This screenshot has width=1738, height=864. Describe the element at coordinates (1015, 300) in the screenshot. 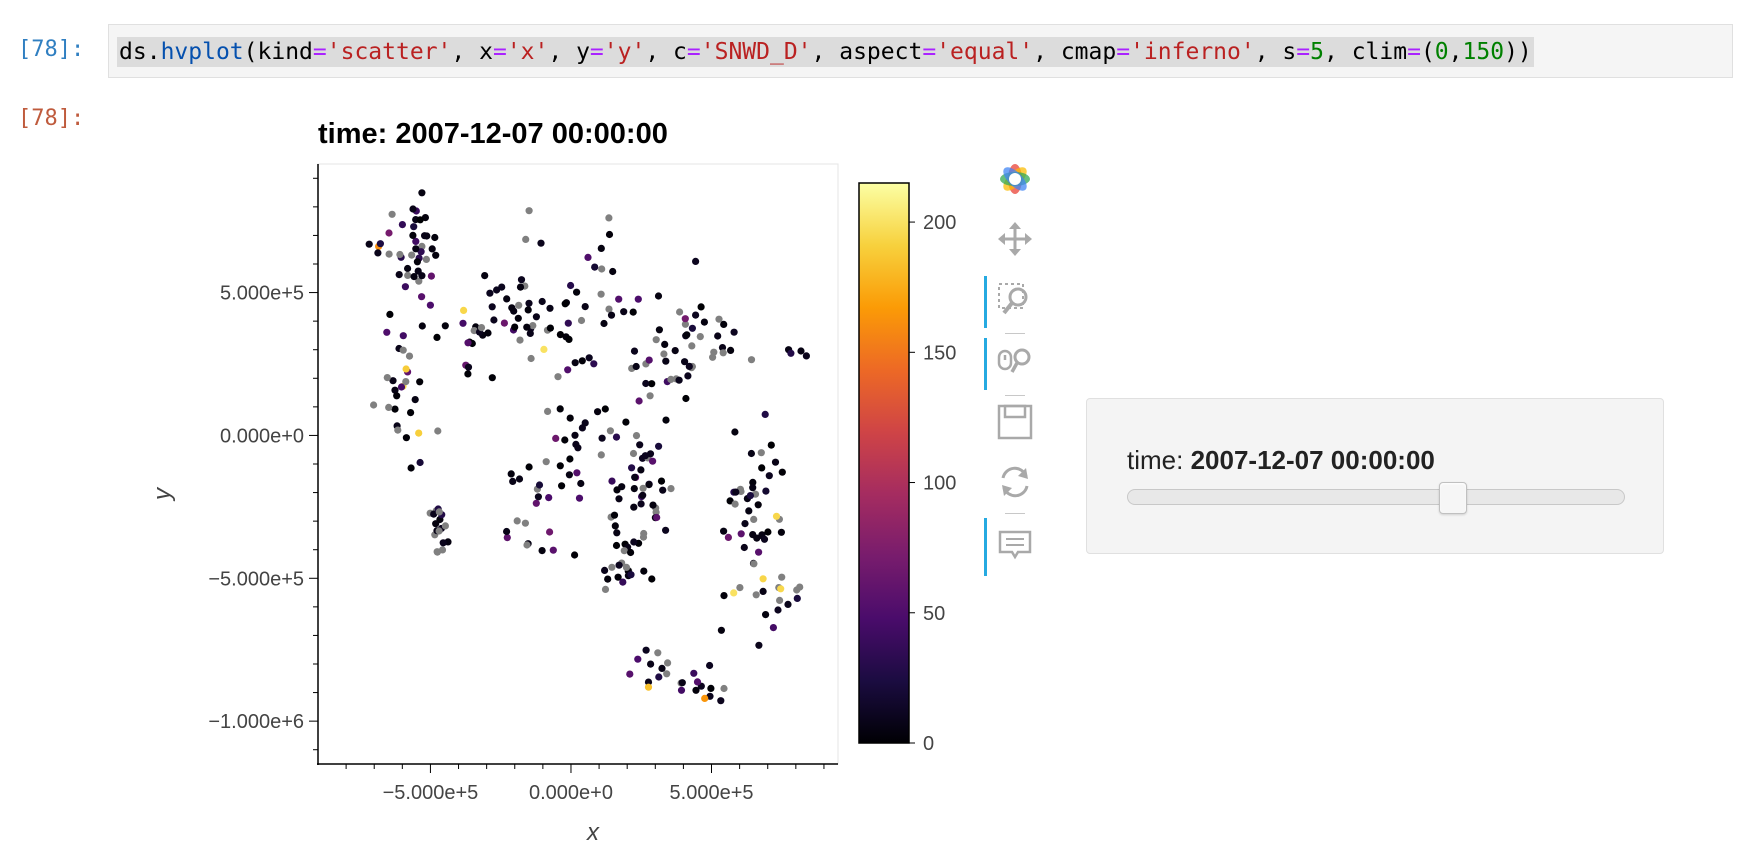

I see `box-zoom-icon` at that location.